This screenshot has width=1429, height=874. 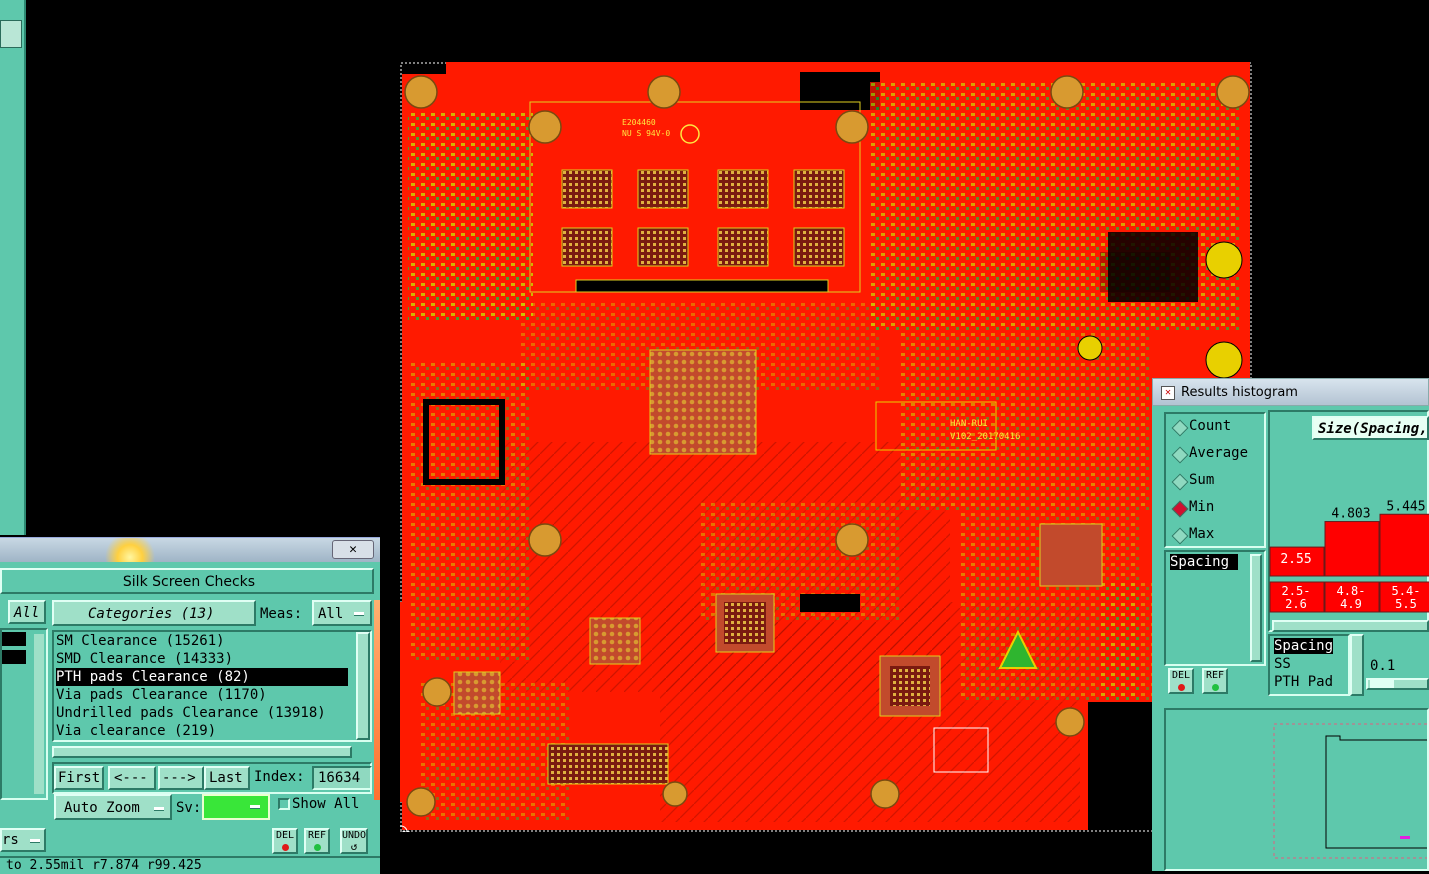 What do you see at coordinates (189, 808) in the screenshot?
I see `sv-label: Sv:` at bounding box center [189, 808].